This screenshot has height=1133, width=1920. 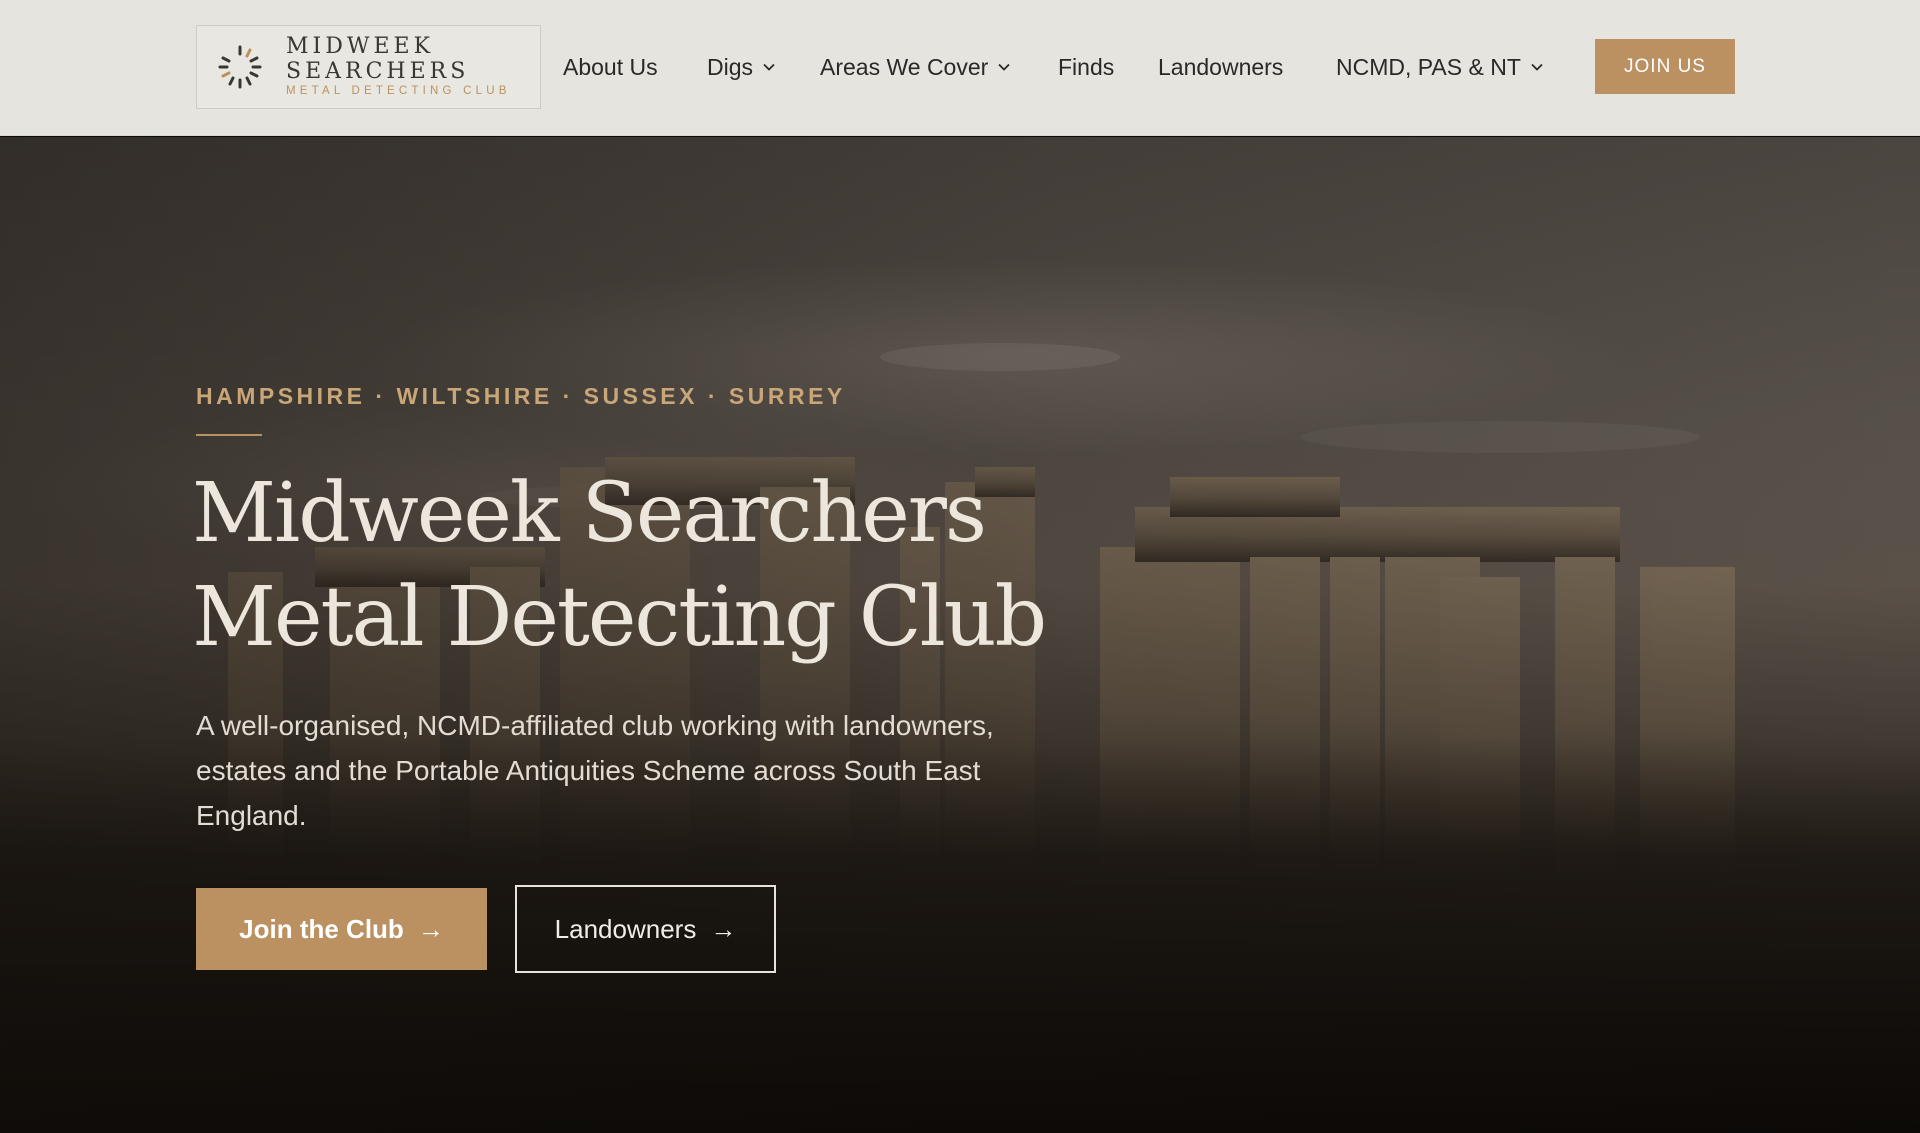 I want to click on nav-item-about-us: About Us, so click(x=610, y=67).